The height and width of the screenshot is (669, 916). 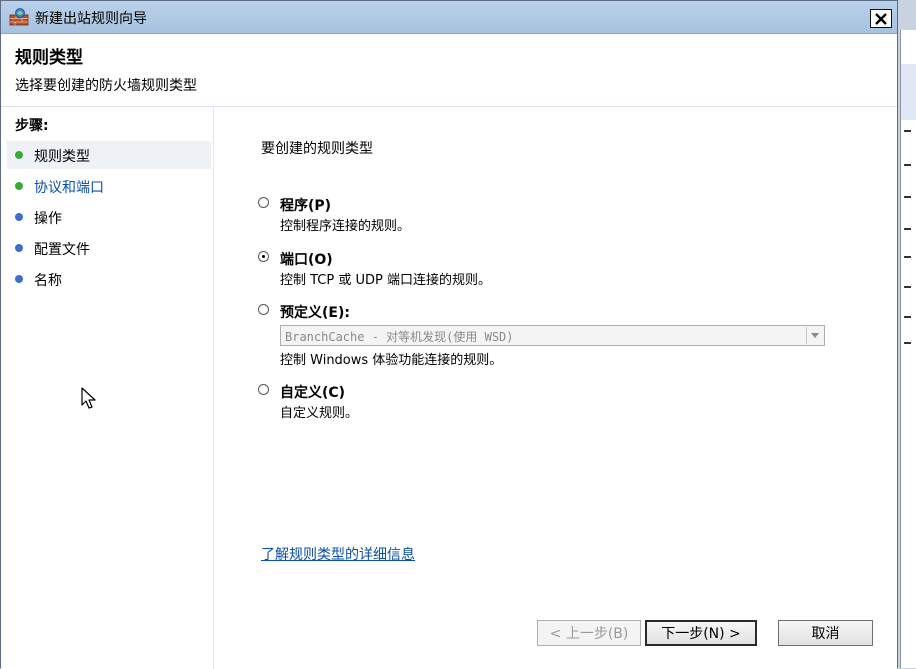 What do you see at coordinates (338, 554) in the screenshot?
I see `rule-type-help-link: 了解规则类型的详细信息` at bounding box center [338, 554].